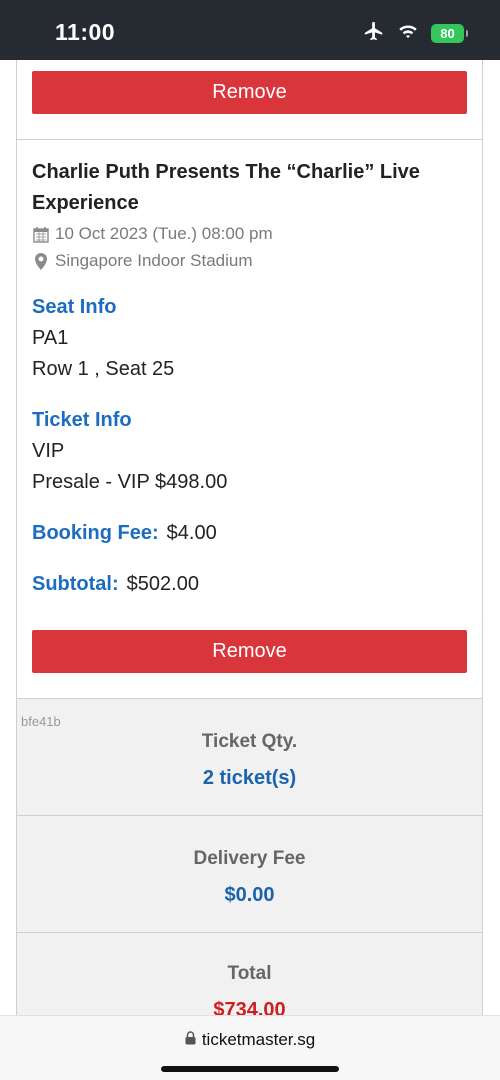 This screenshot has height=1080, width=500. I want to click on booking-fee-label: Booking Fee:, so click(95, 533).